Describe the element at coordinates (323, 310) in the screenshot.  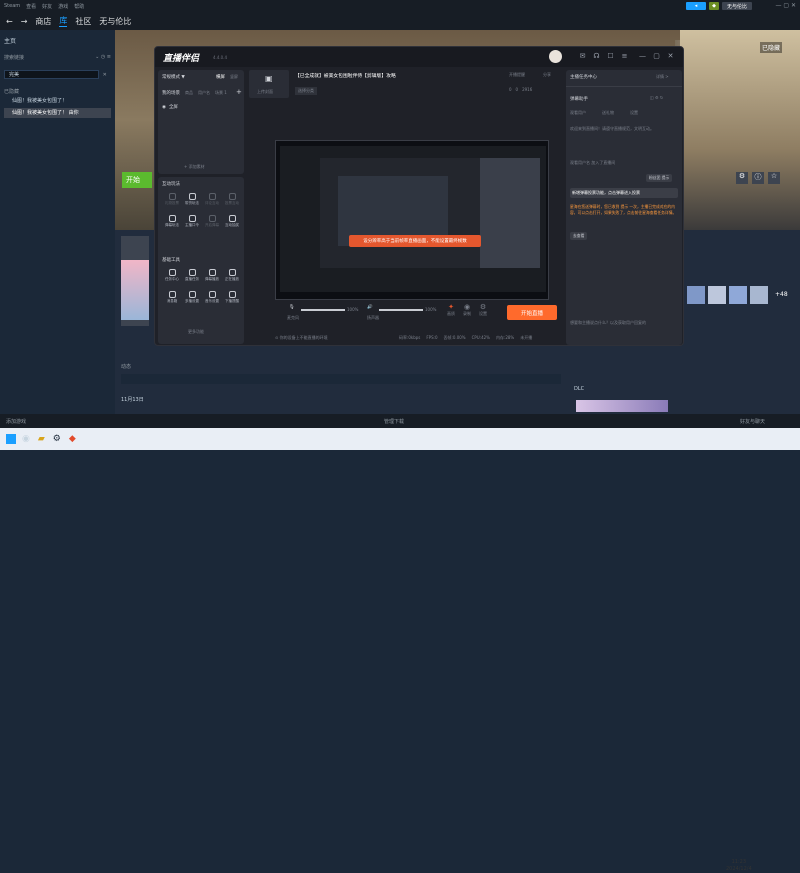
I see `mic-slider` at that location.